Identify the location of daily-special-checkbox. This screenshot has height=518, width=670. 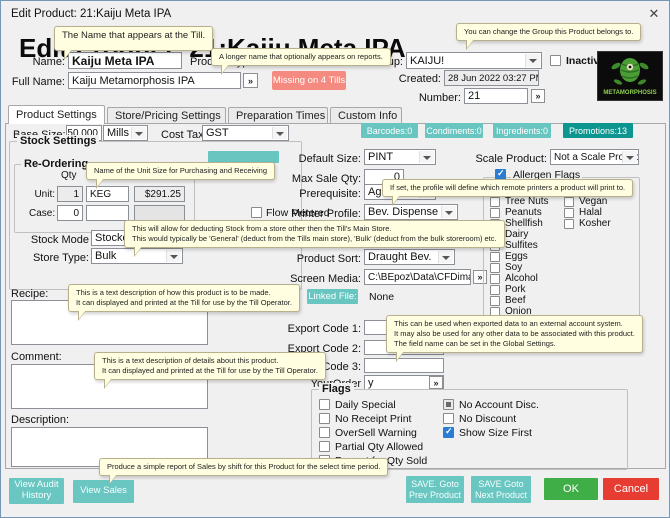
(324, 404).